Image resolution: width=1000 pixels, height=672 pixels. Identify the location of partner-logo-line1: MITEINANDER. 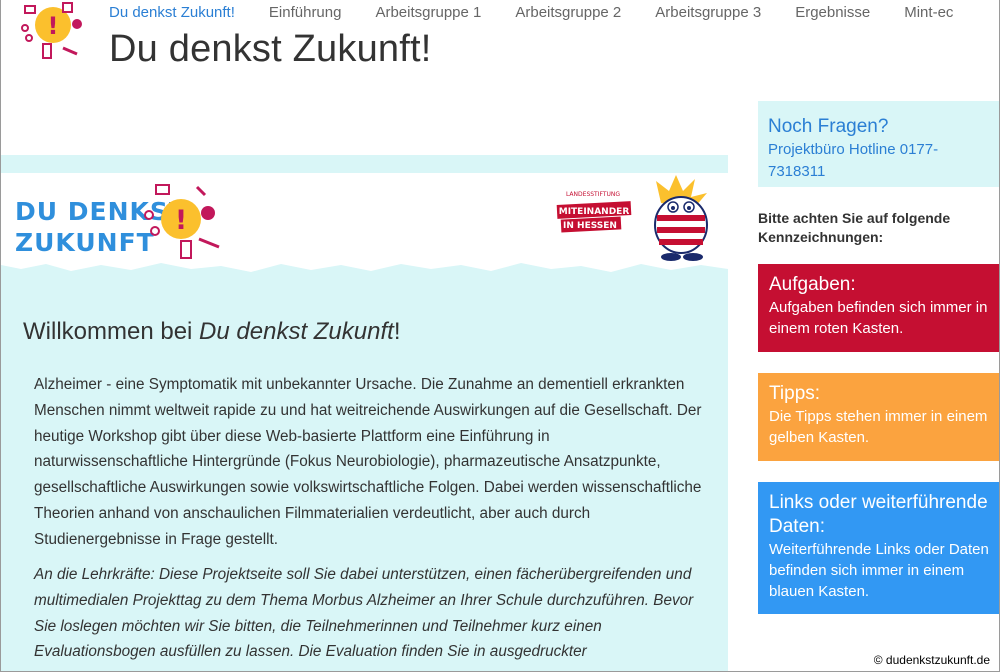
(594, 212).